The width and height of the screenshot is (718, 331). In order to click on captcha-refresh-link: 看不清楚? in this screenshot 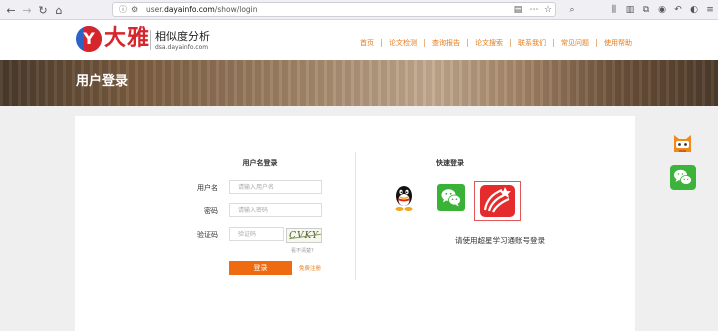, I will do `click(302, 250)`.